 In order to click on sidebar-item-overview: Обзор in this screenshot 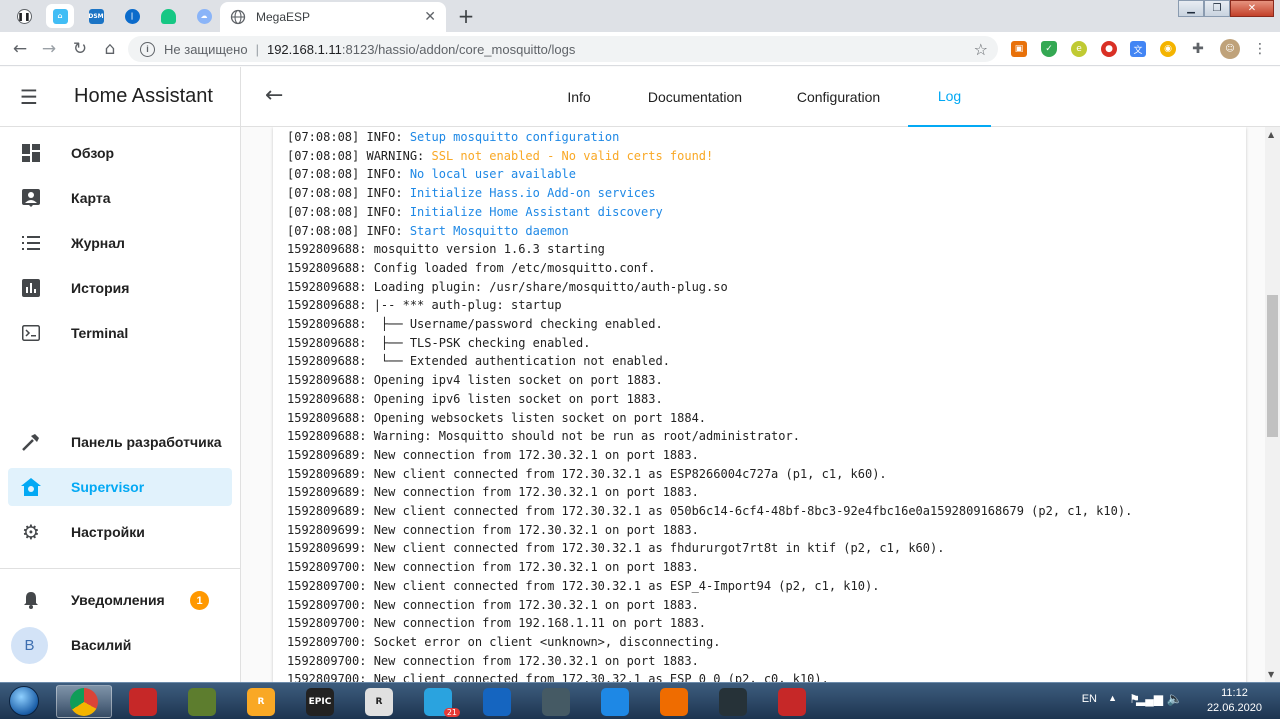, I will do `click(120, 153)`.